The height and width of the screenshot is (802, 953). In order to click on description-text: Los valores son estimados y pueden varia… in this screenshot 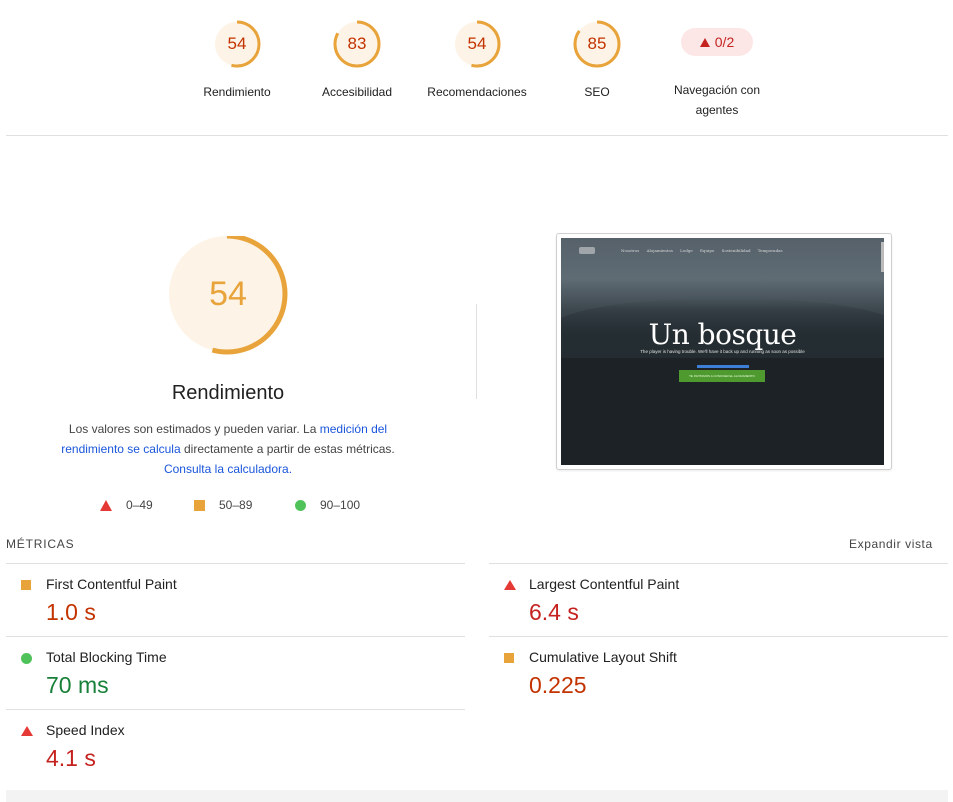, I will do `click(194, 429)`.